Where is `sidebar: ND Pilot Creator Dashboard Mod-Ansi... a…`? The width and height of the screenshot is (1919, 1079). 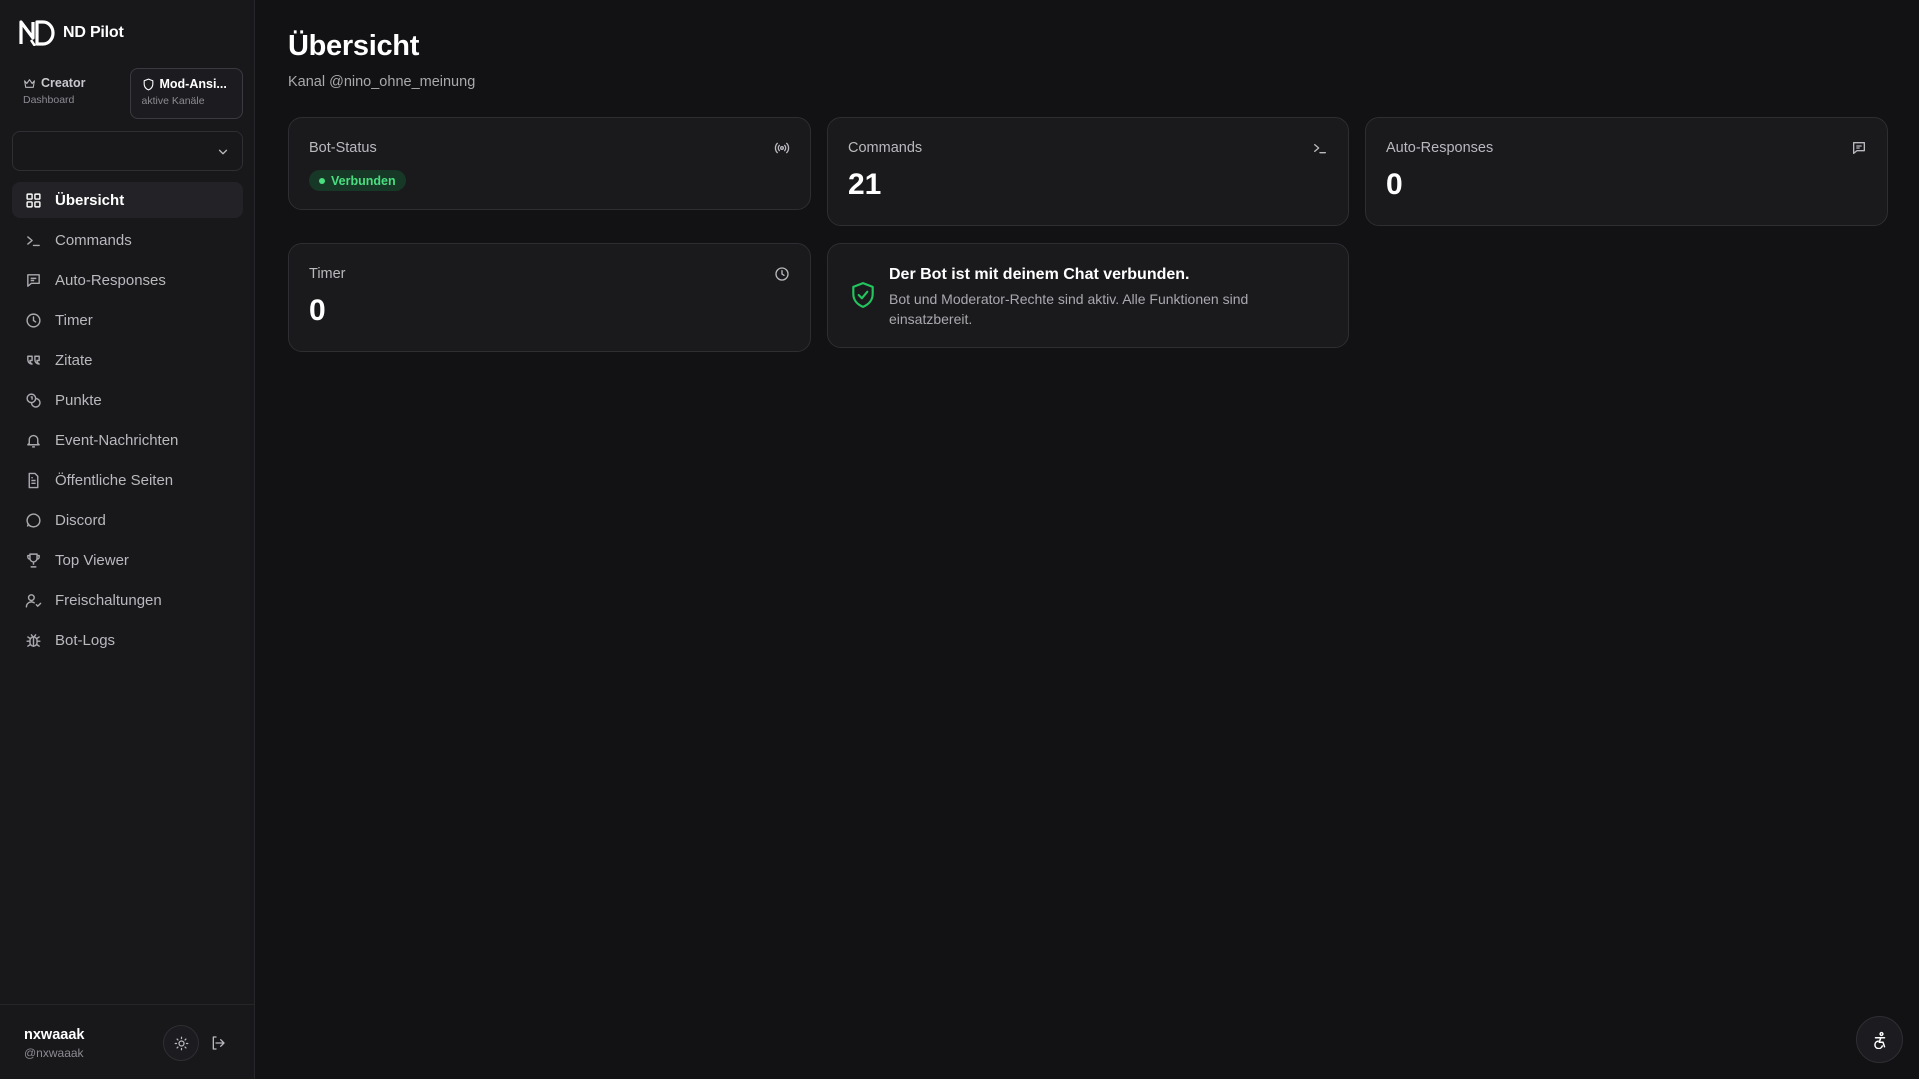
sidebar: ND Pilot Creator Dashboard Mod-Ansi... a… is located at coordinates (127, 539).